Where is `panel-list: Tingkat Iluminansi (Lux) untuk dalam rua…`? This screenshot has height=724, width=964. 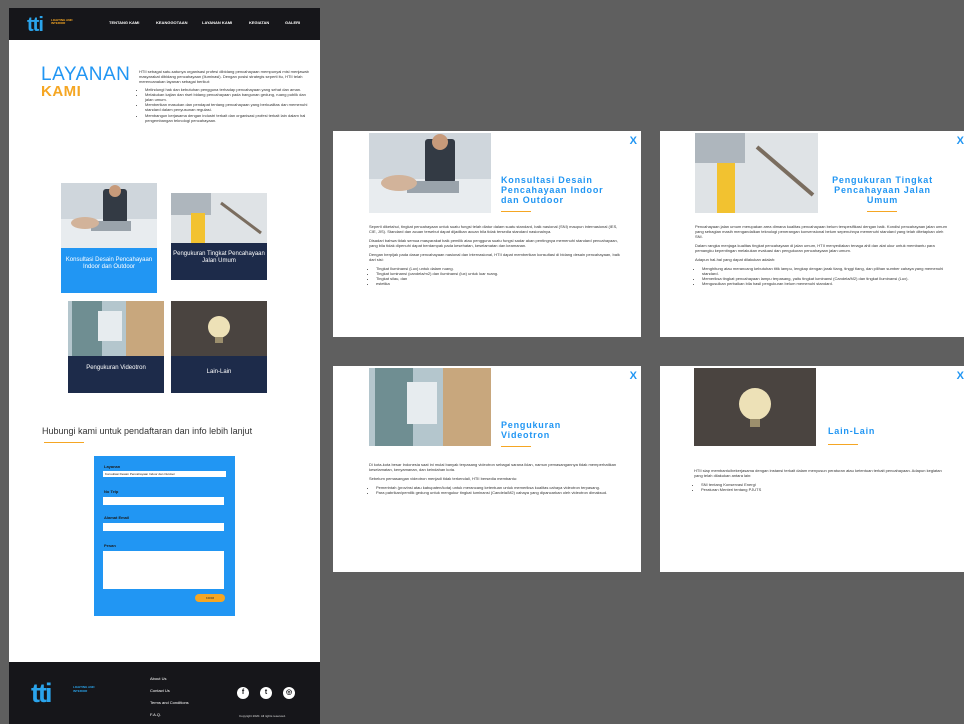
panel-list: Tingkat Iluminansi (Lux) untuk dalam rua… is located at coordinates (496, 276).